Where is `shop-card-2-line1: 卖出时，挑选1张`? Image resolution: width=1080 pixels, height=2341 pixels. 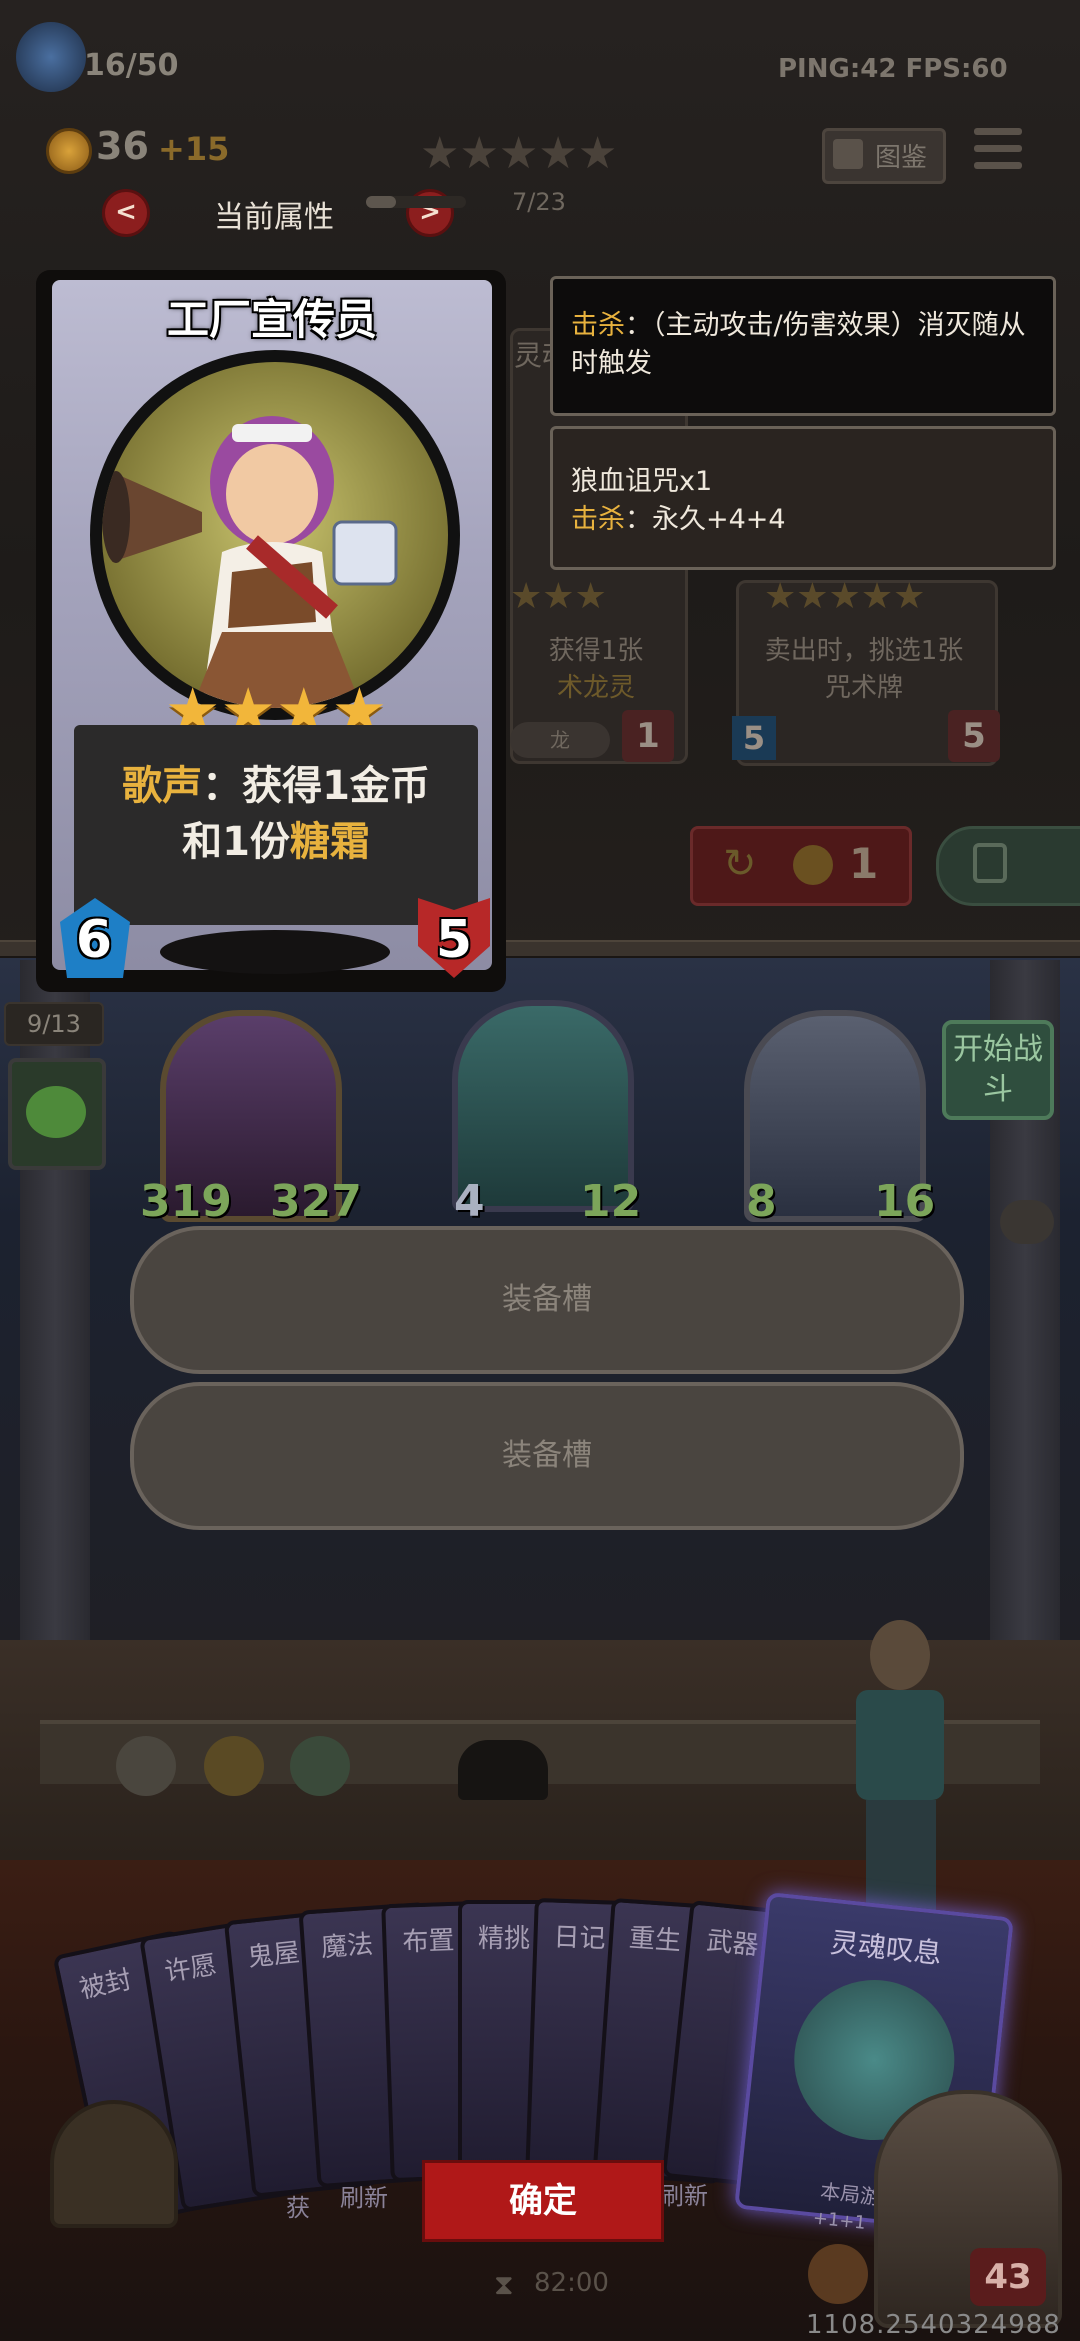
shop-card-2-line1: 卖出时，挑选1张 is located at coordinates (864, 651).